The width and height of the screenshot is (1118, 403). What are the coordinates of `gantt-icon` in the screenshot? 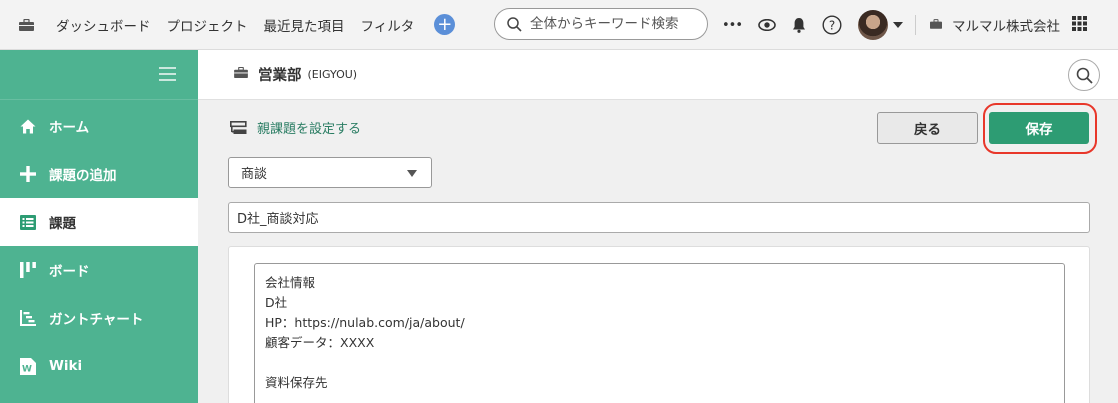 It's located at (27, 318).